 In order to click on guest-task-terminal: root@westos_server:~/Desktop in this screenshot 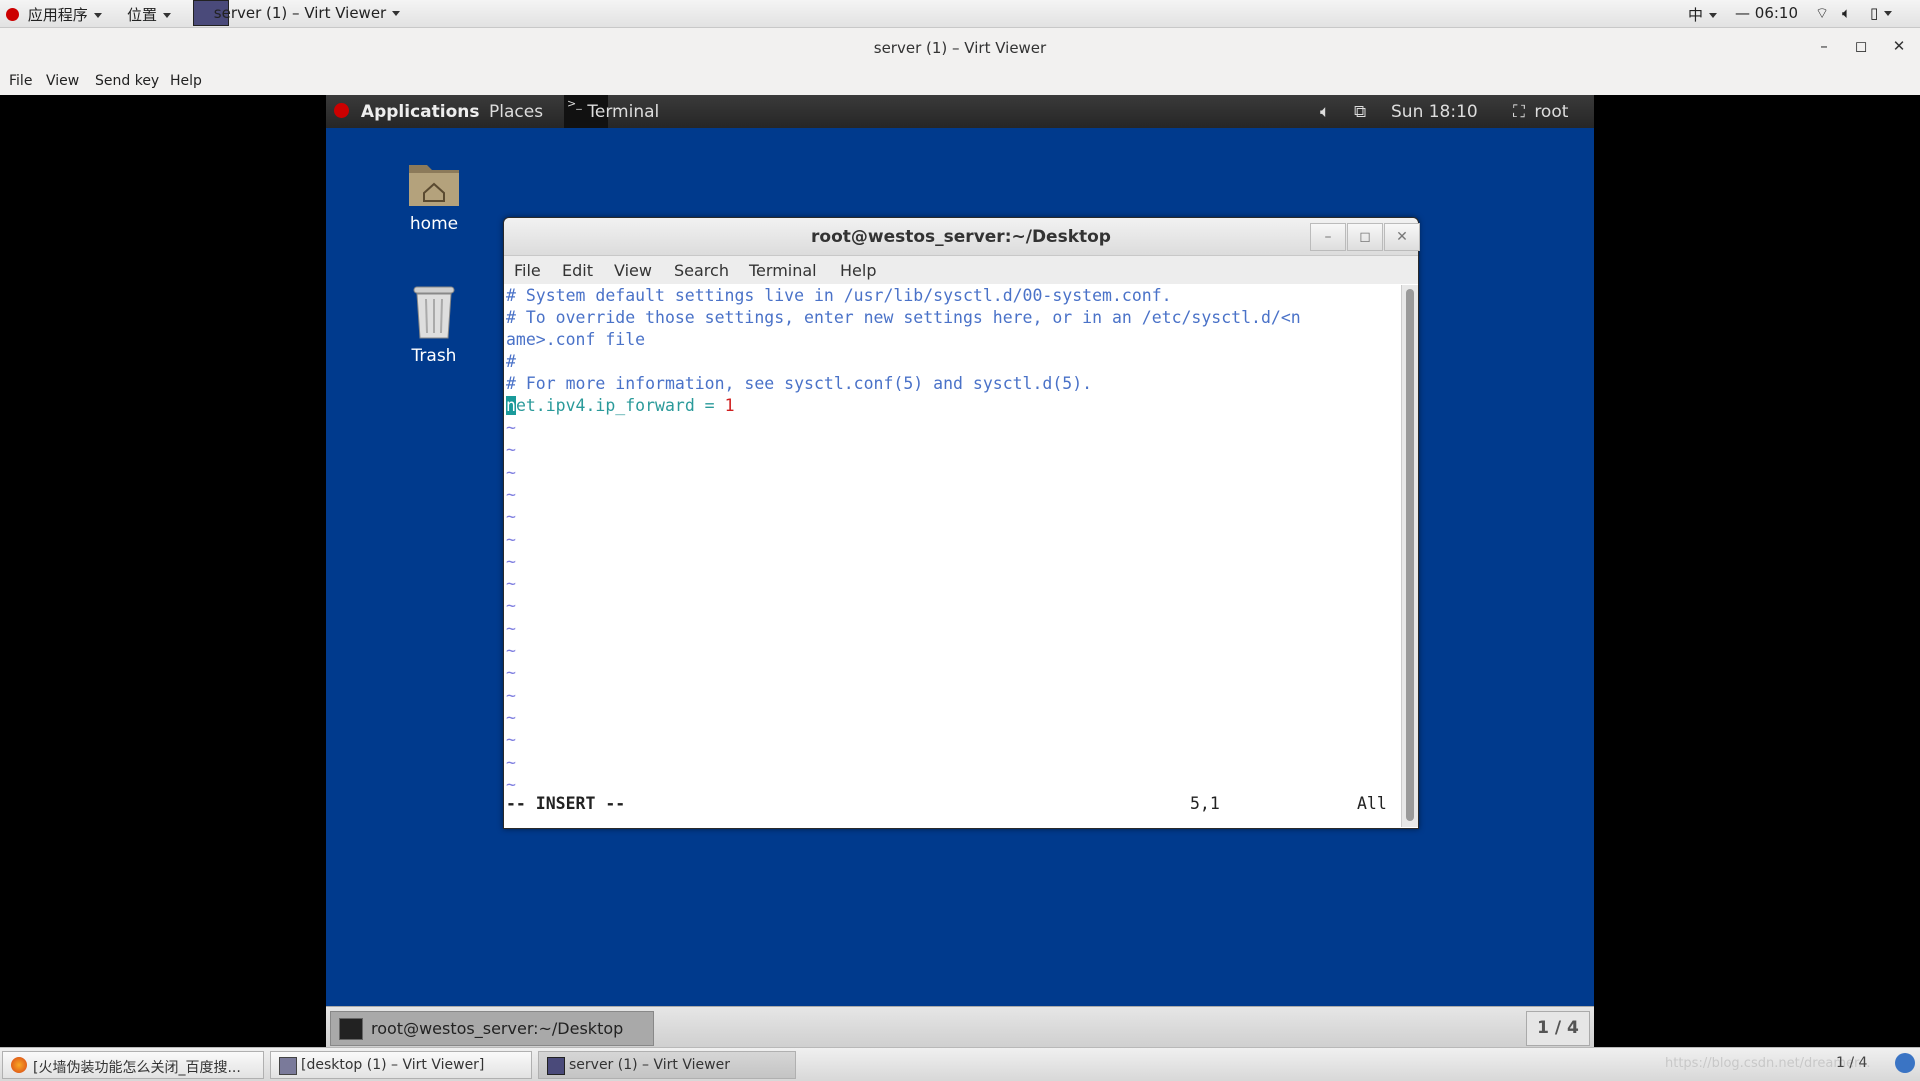, I will do `click(492, 1028)`.